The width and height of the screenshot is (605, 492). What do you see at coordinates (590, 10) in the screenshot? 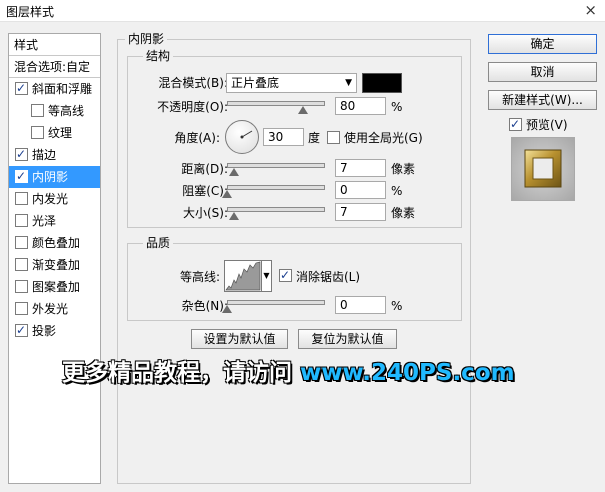
I see `close-icon: ×` at bounding box center [590, 10].